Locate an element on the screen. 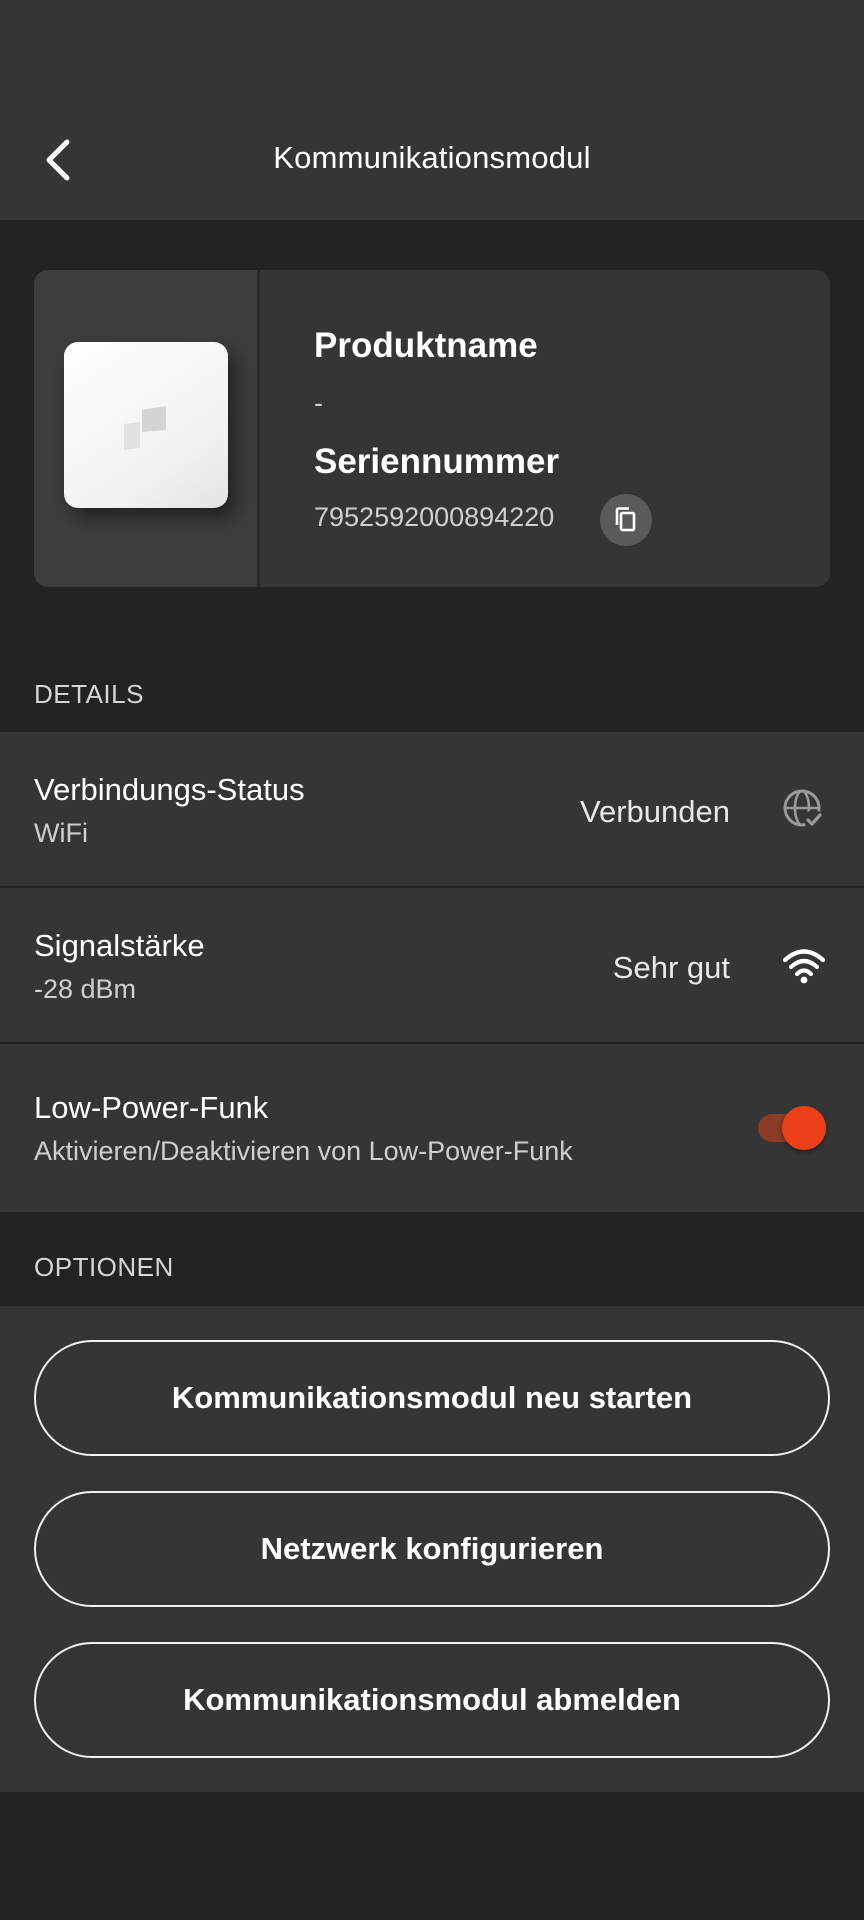  signal-strength-row: Signalstärke -28 dBm Sehr gut is located at coordinates (432, 965).